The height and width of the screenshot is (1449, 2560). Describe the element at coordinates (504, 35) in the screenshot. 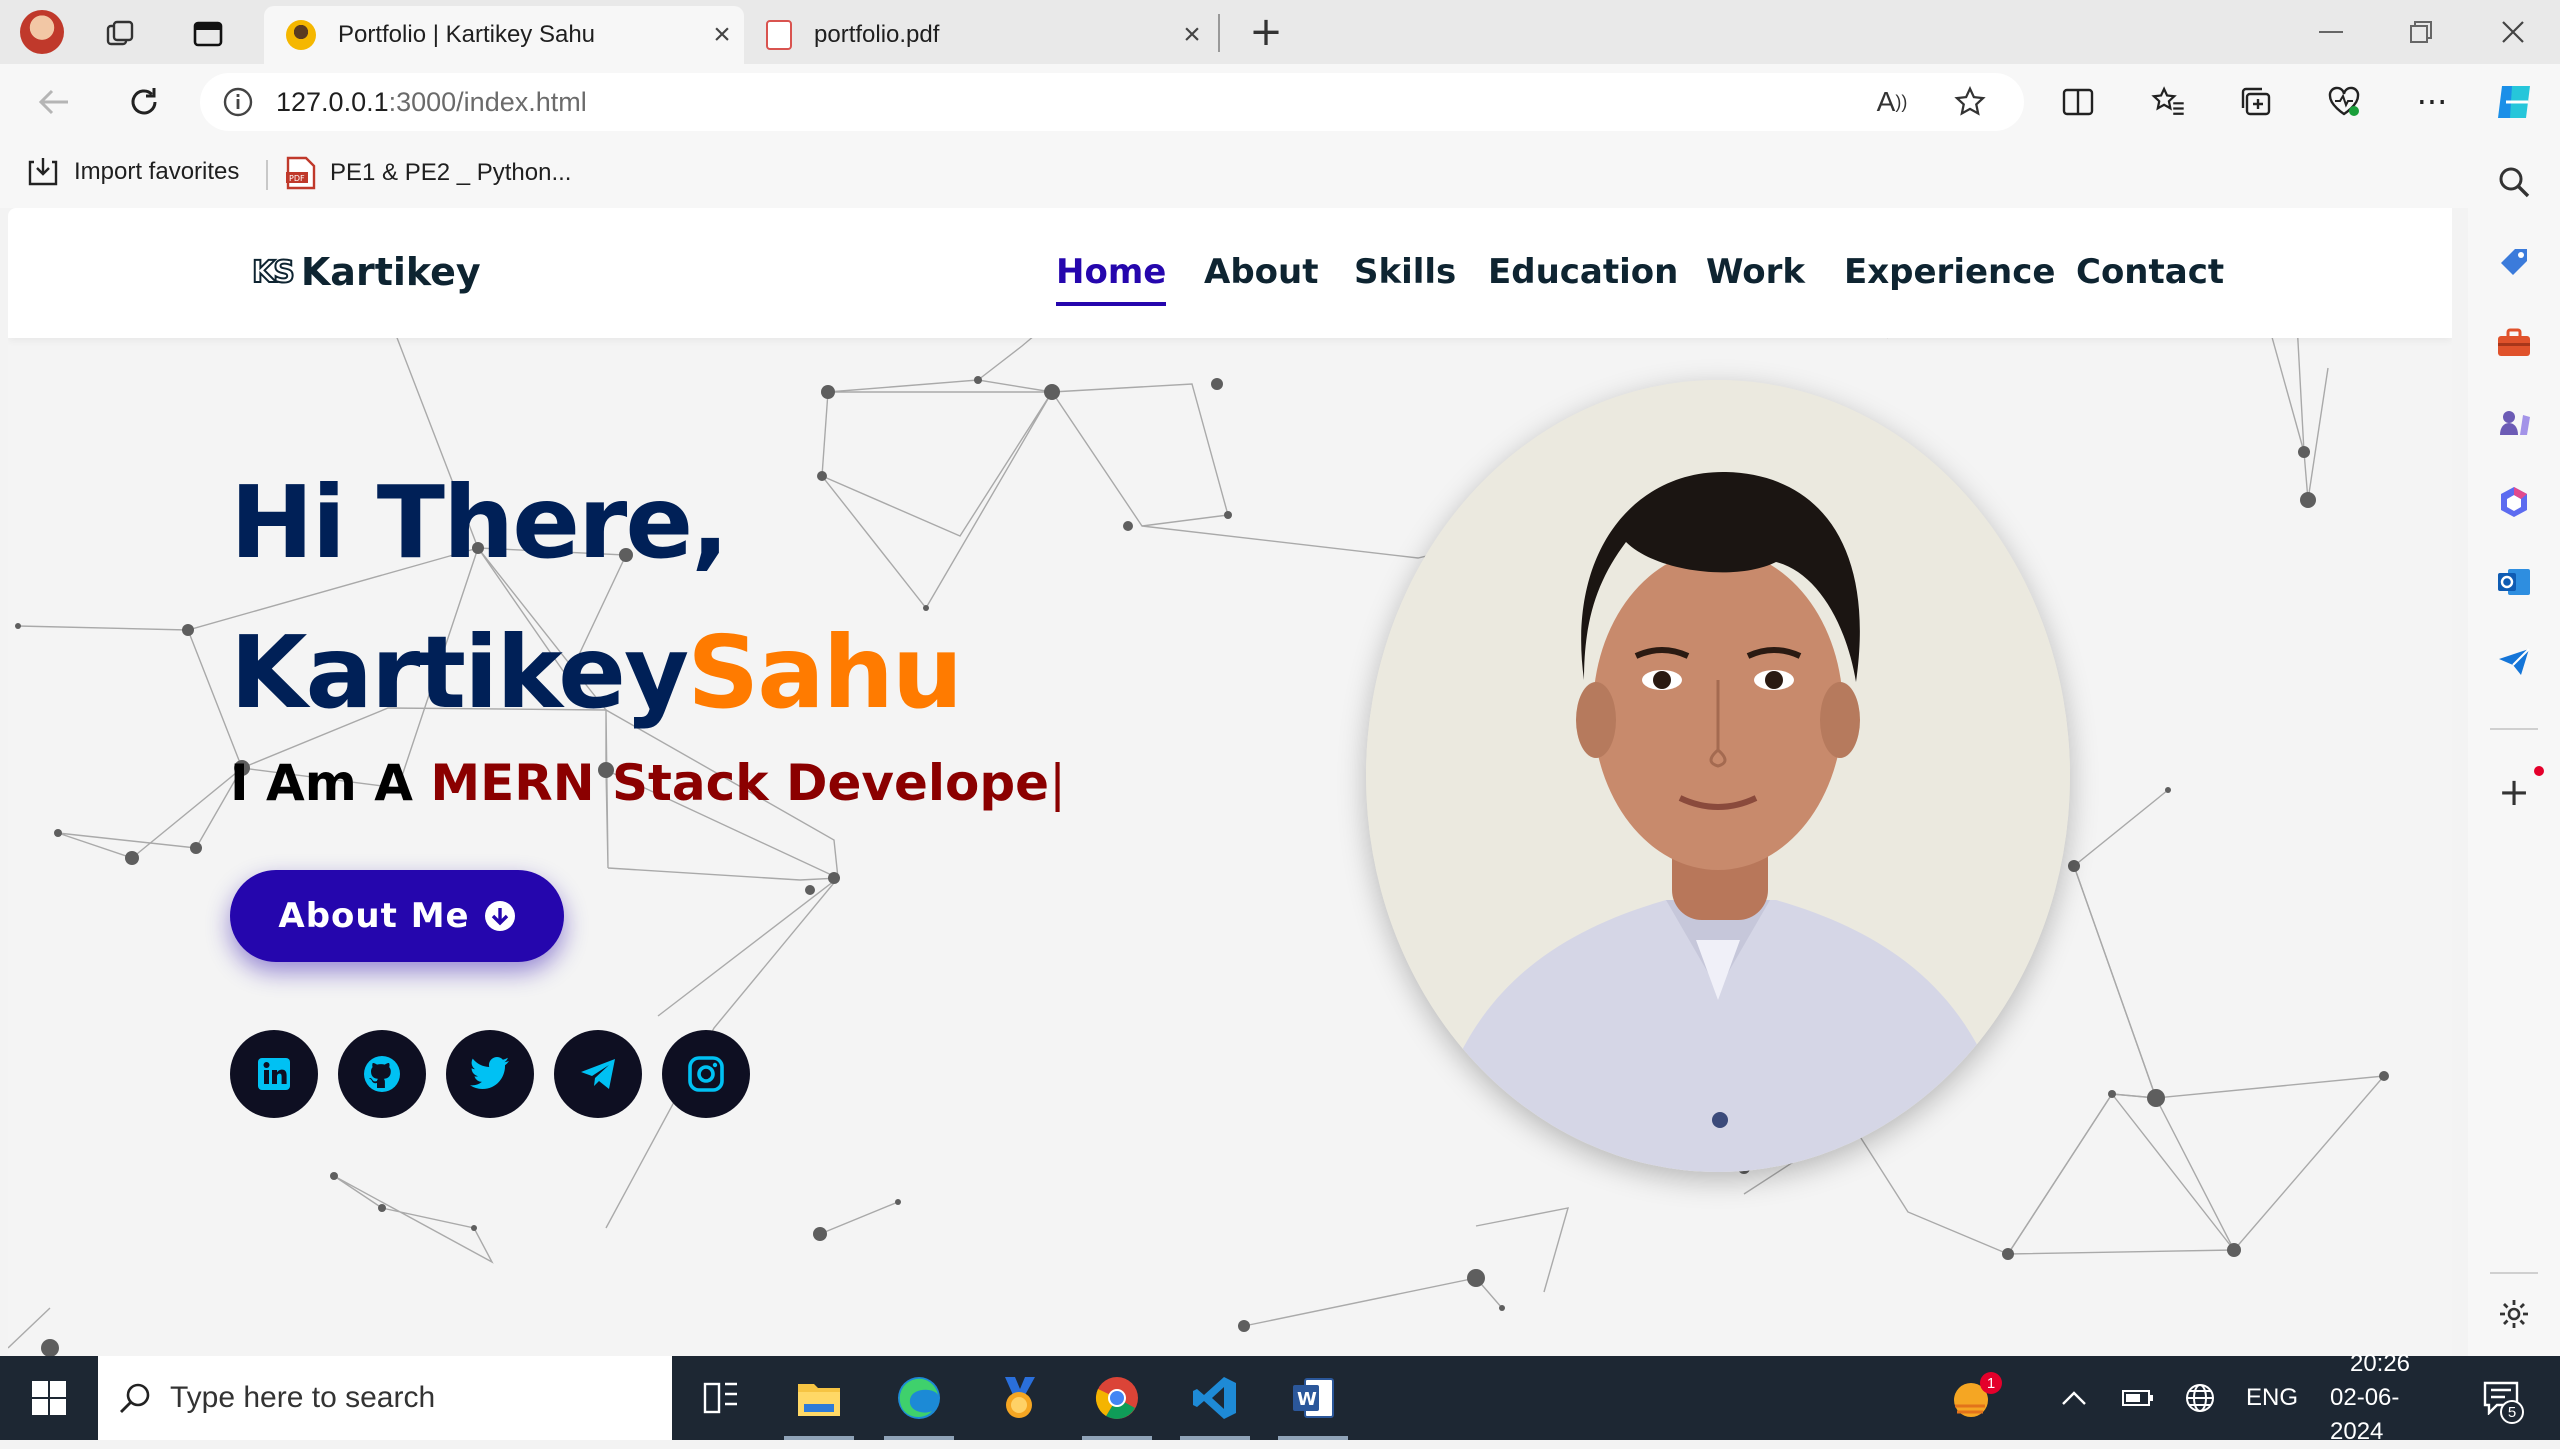

I see `tab-portfolio: Portfolio | Kartikey Sahu ×` at that location.